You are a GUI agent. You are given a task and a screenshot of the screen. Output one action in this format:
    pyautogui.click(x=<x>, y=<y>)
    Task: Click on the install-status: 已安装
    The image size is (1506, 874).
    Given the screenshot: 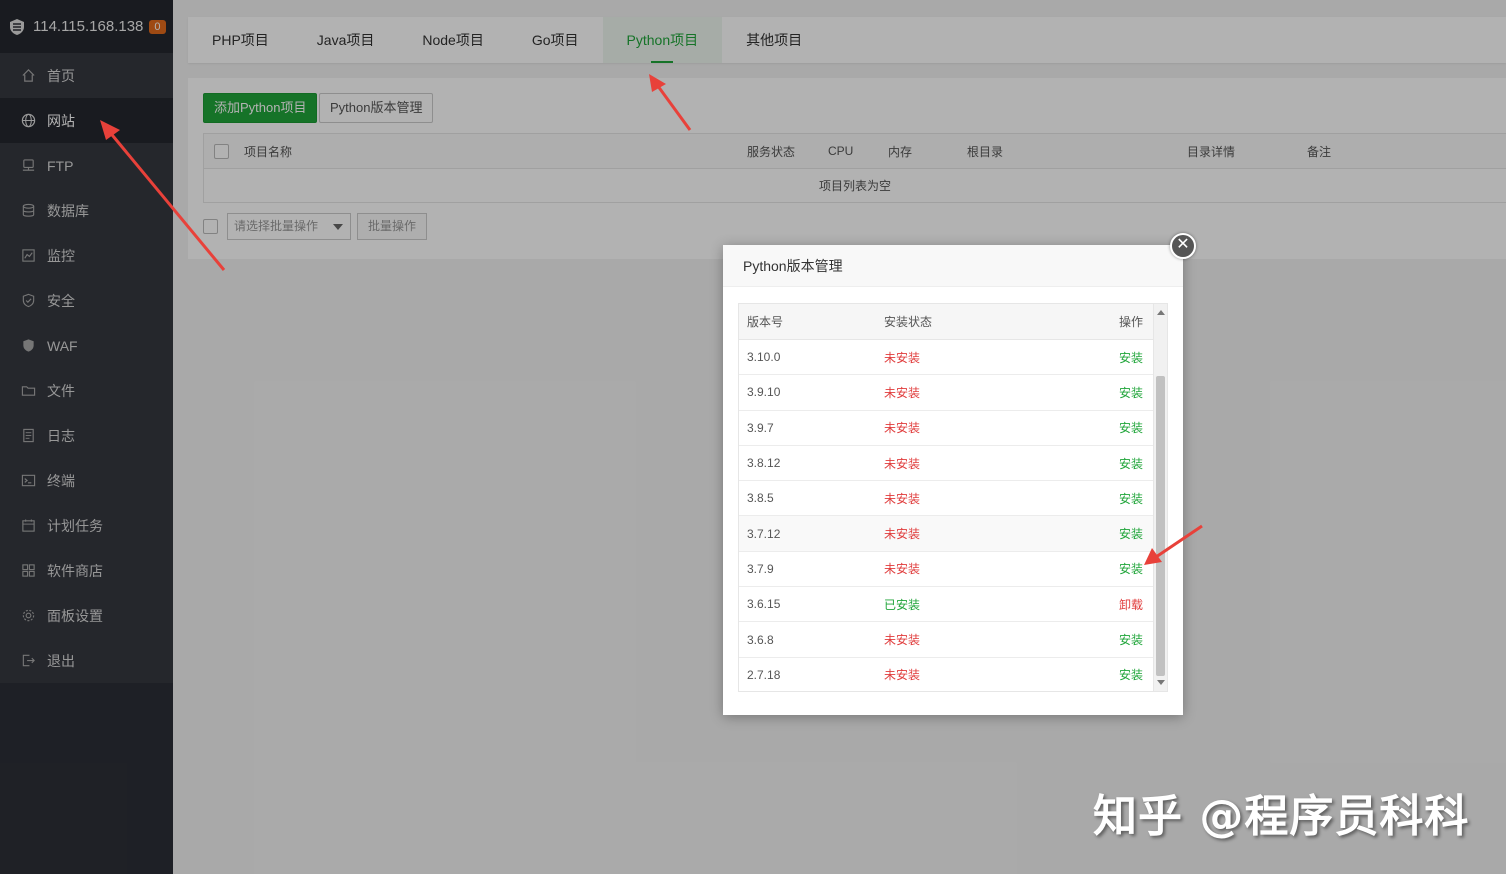 What is the action you would take?
    pyautogui.click(x=902, y=604)
    